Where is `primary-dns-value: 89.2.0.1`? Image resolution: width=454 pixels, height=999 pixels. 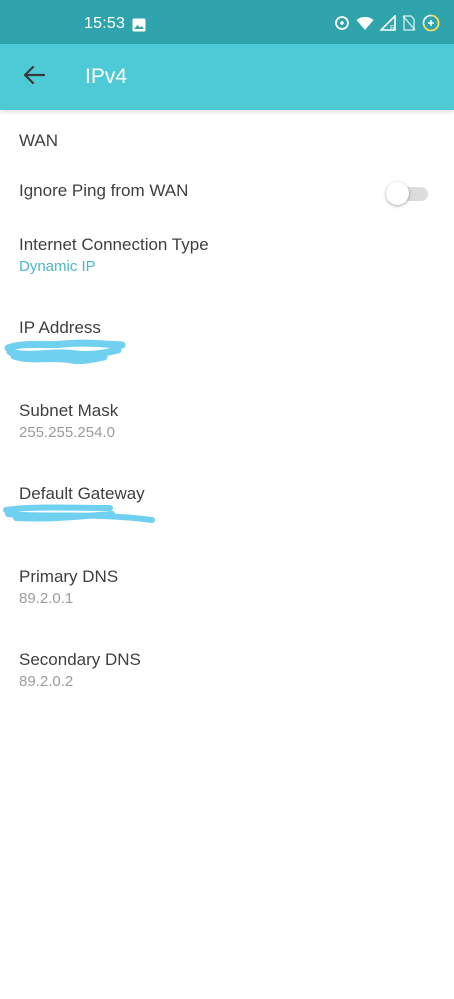 primary-dns-value: 89.2.0.1 is located at coordinates (46, 598).